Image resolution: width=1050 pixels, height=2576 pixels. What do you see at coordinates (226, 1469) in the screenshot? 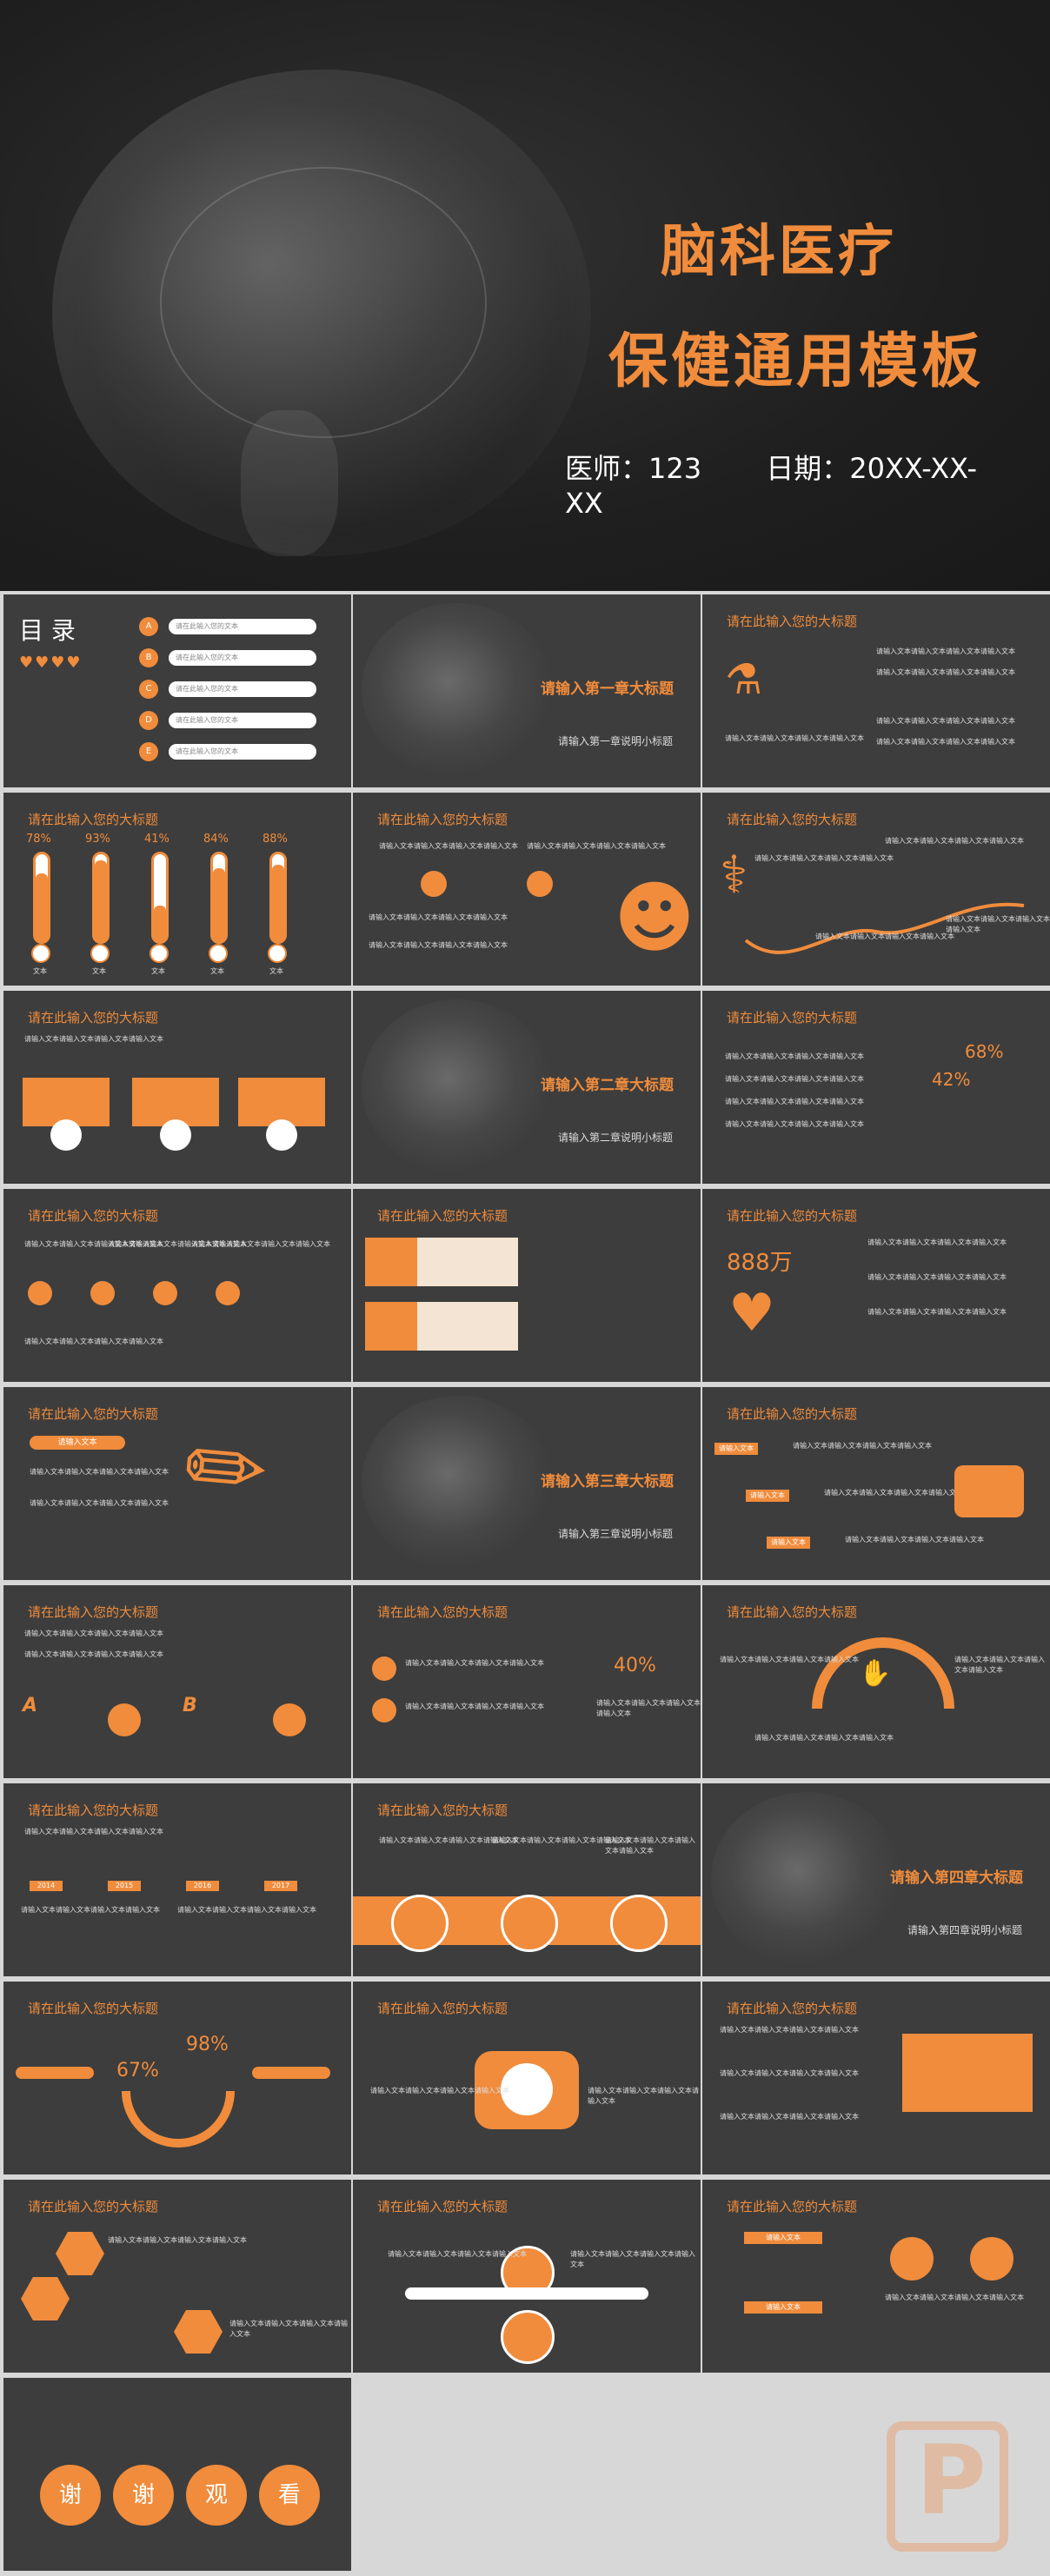
I see `syringe-icon: ✎` at bounding box center [226, 1469].